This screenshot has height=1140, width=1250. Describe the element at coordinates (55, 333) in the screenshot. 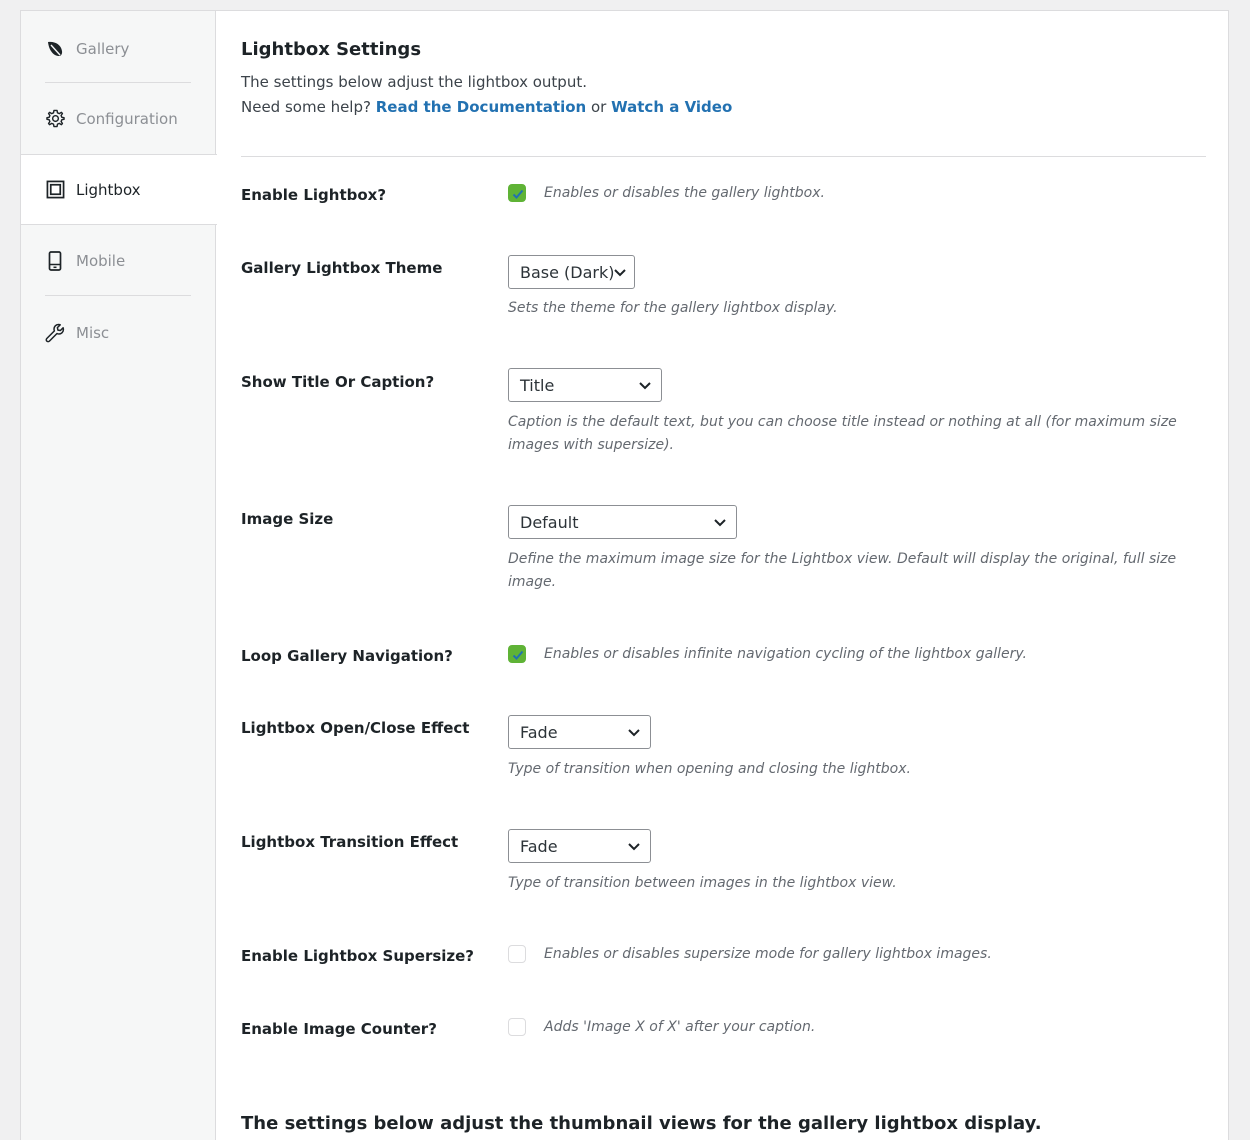

I see `wrench-icon` at that location.